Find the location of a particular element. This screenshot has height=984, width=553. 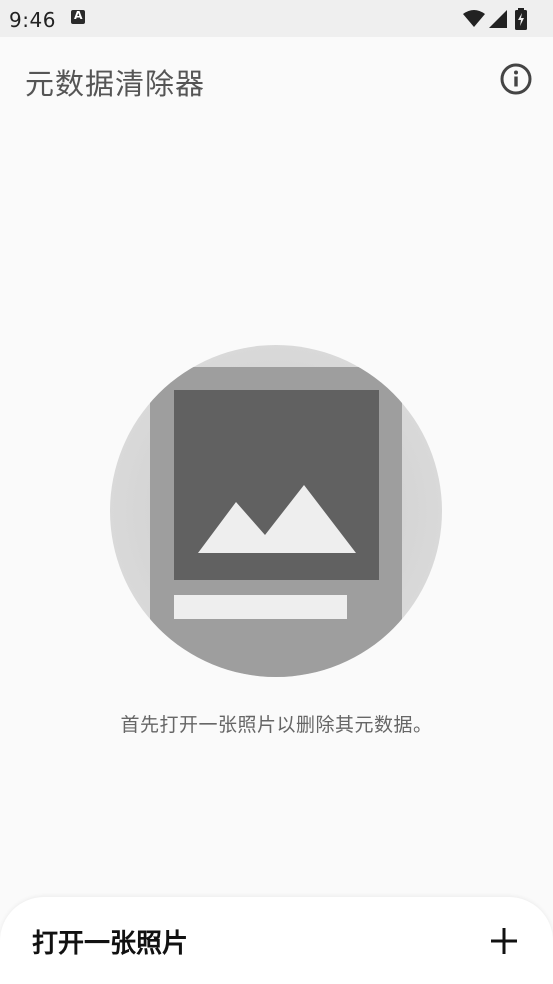

cell-signal-icon is located at coordinates (498, 19).